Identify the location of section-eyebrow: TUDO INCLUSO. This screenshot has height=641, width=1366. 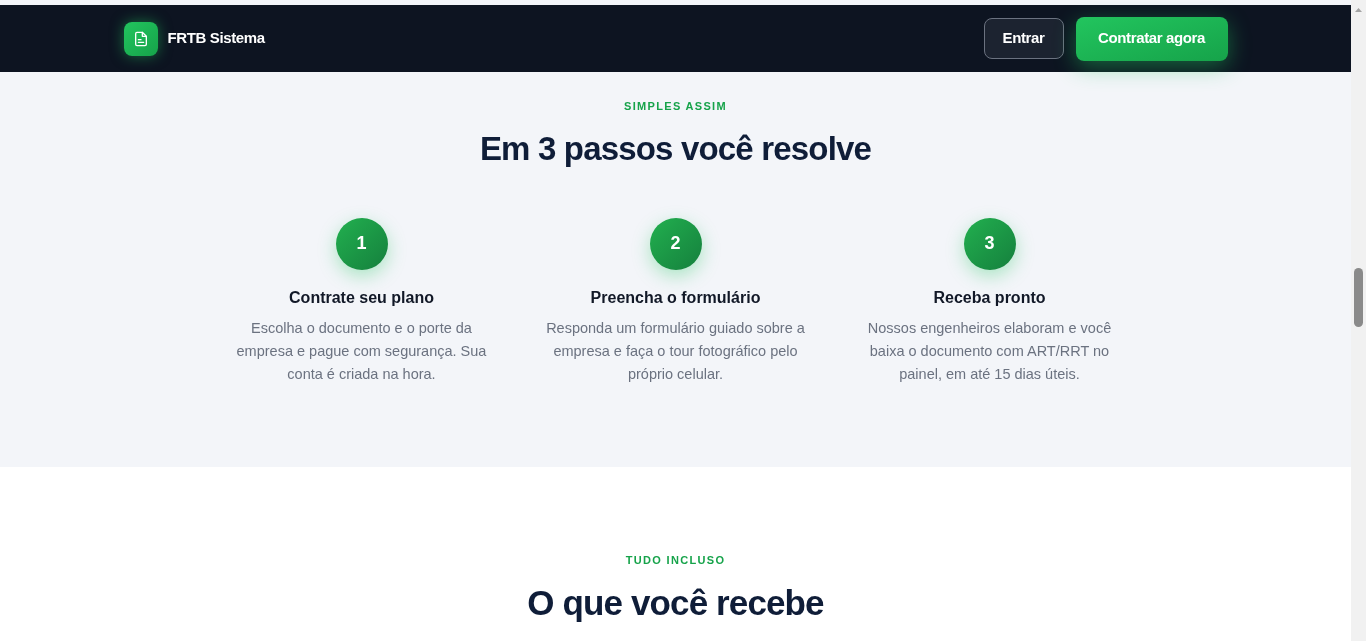
(675, 560).